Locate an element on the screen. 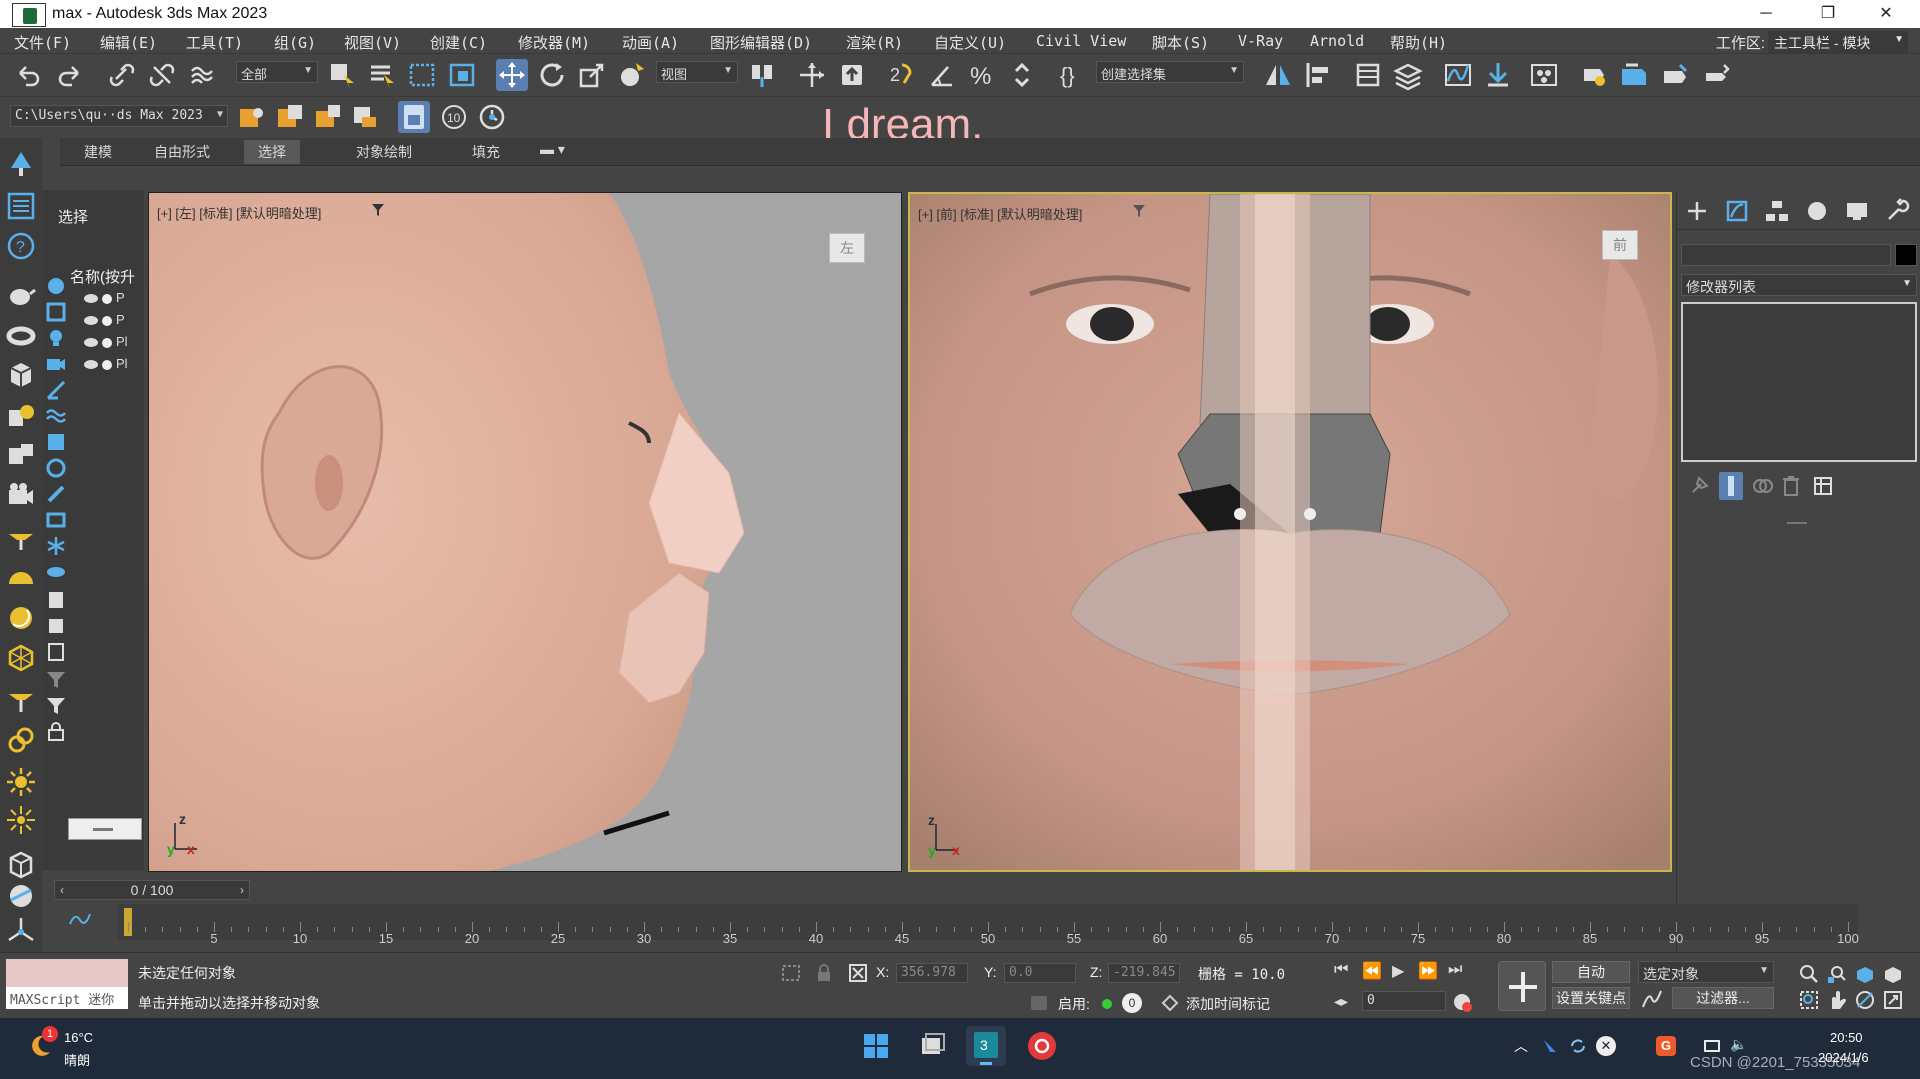  close-circle-icon: ✕ is located at coordinates (1606, 1046).